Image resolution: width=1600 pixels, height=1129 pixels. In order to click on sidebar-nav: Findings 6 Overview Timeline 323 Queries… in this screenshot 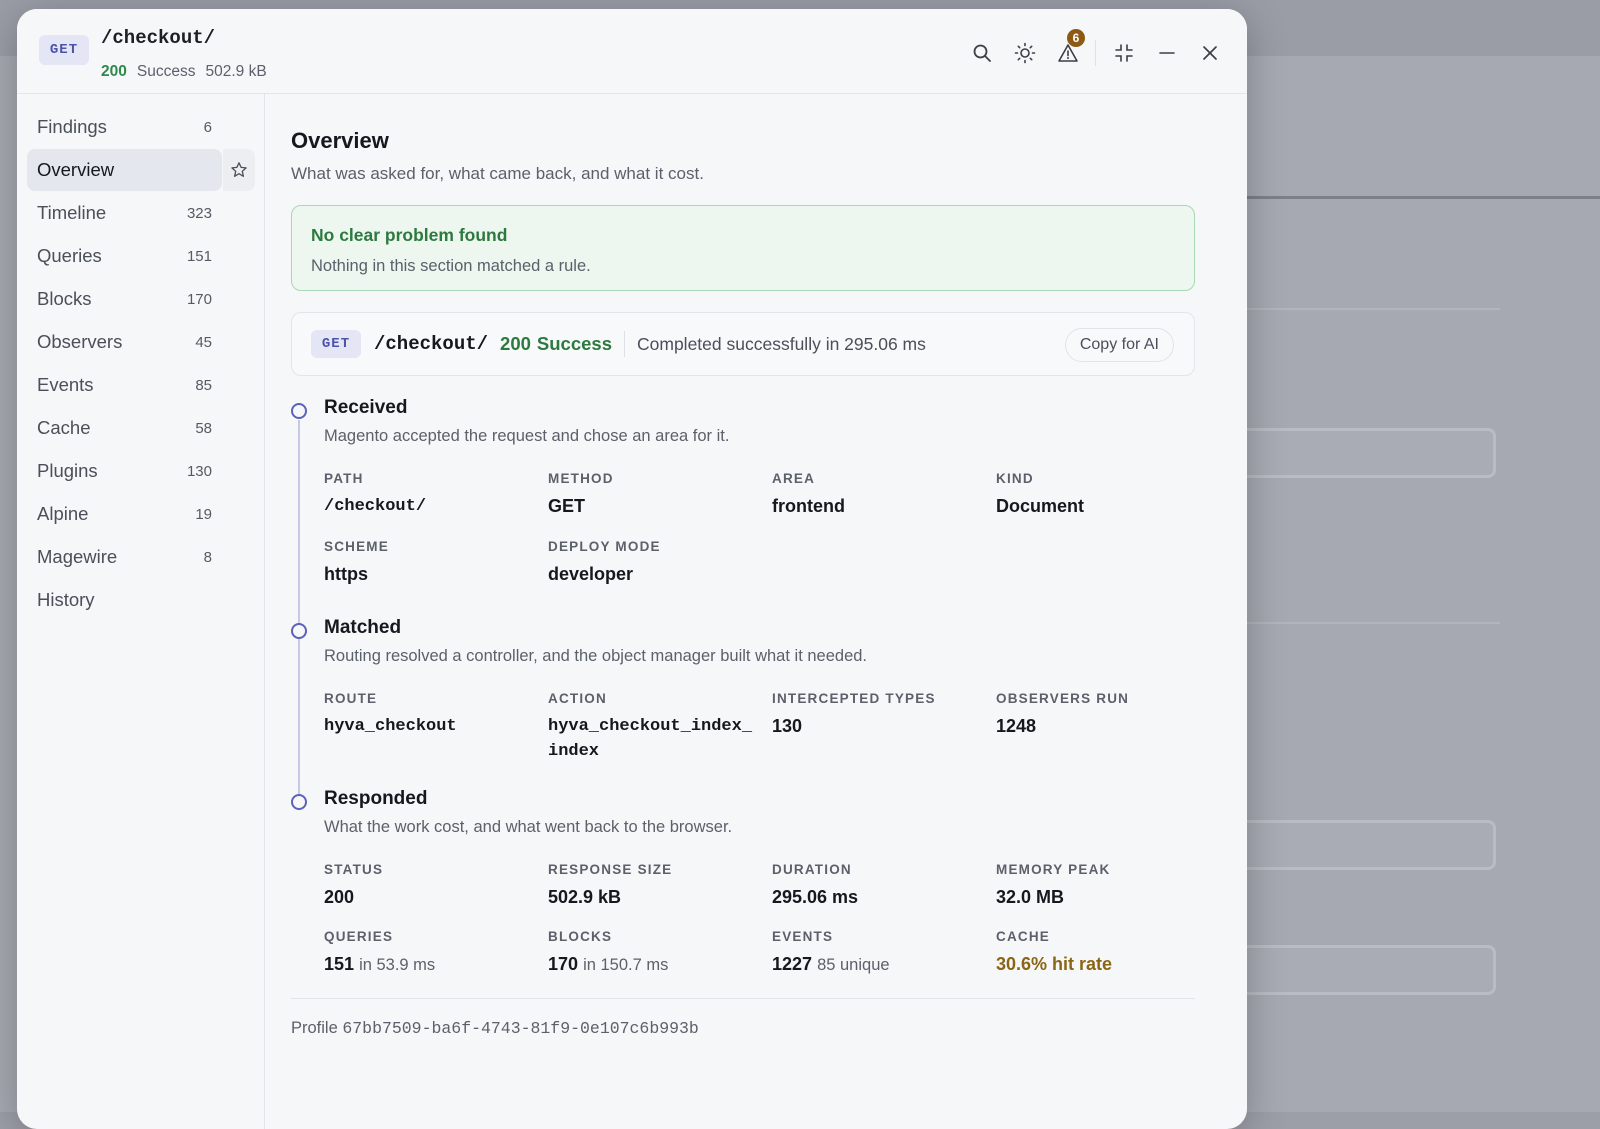, I will do `click(141, 611)`.